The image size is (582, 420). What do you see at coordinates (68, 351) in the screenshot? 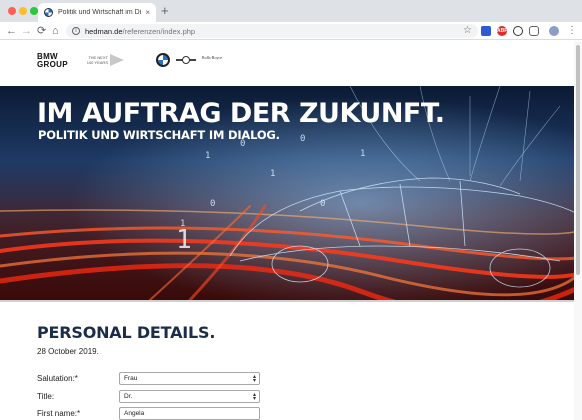
I see `form-date: 28 October 2019.` at bounding box center [68, 351].